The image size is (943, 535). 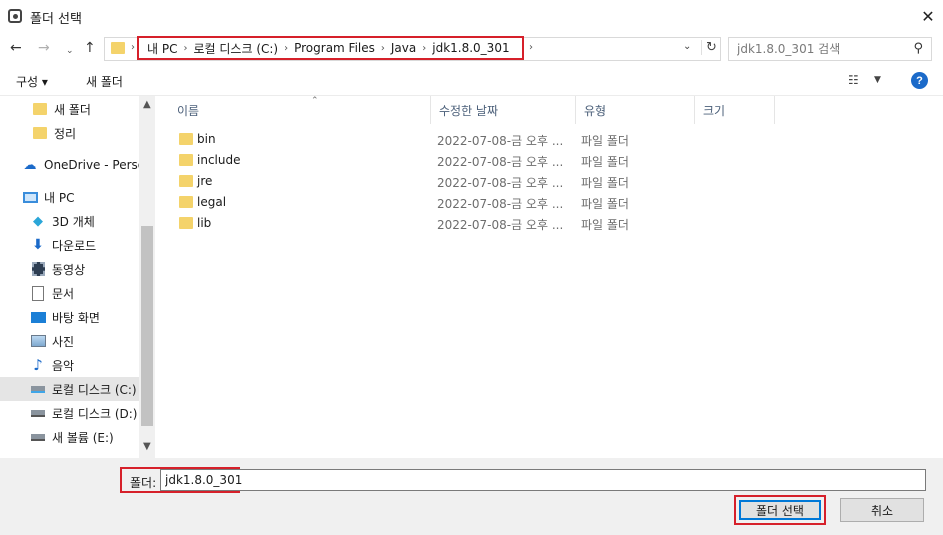 What do you see at coordinates (918, 48) in the screenshot?
I see `search-icon: ⚲` at bounding box center [918, 48].